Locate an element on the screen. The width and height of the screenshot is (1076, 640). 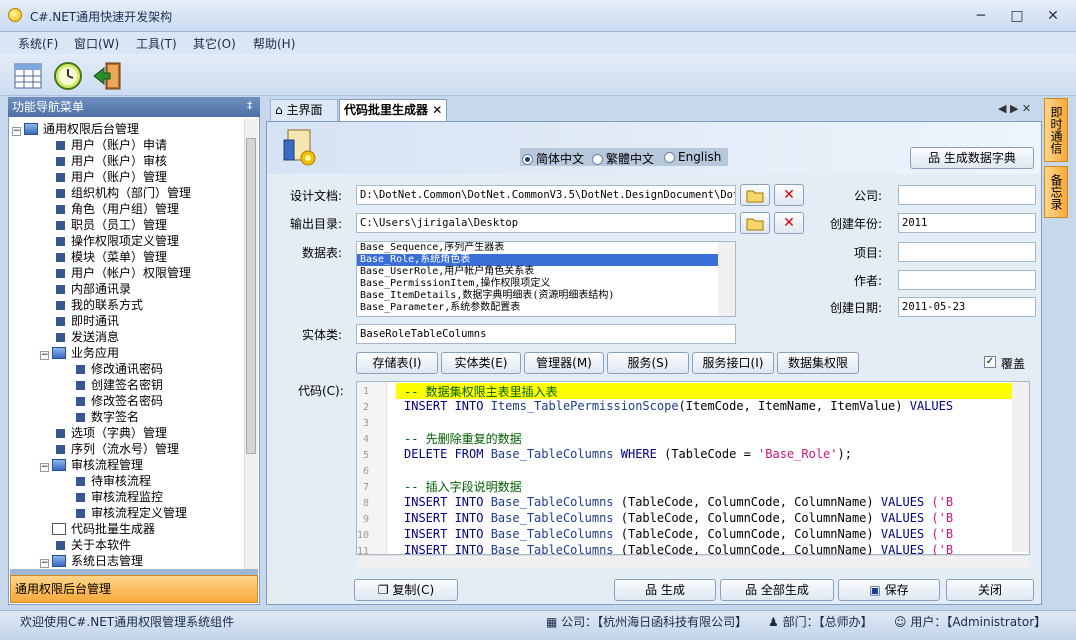
output-dir-input: C:\Users\jirigala\Desktop is located at coordinates (546, 223).